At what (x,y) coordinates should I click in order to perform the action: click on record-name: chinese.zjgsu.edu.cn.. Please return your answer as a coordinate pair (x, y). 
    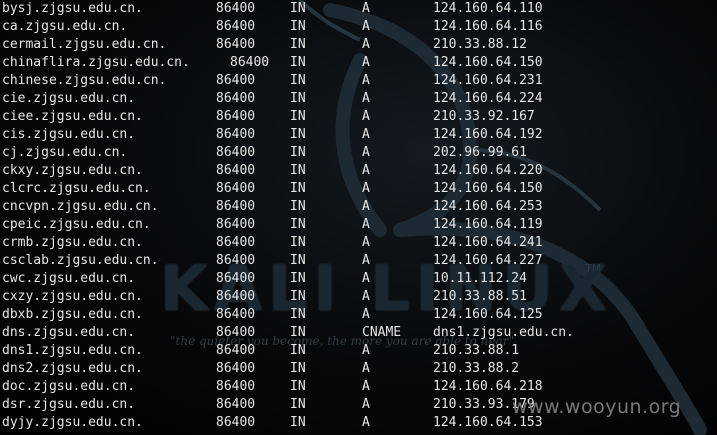
    Looking at the image, I should click on (84, 80).